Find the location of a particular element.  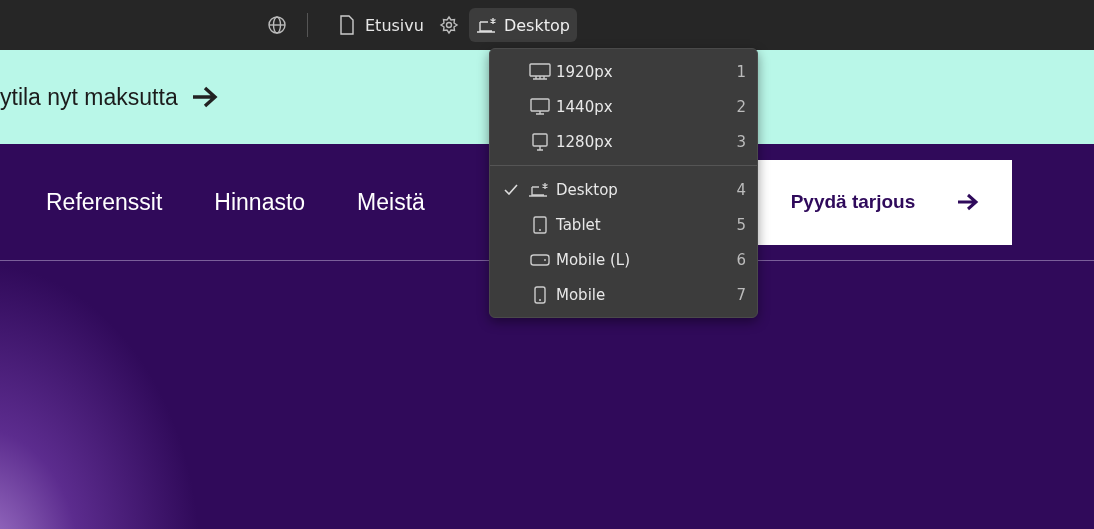

shortcut-number: 7 is located at coordinates (741, 294).